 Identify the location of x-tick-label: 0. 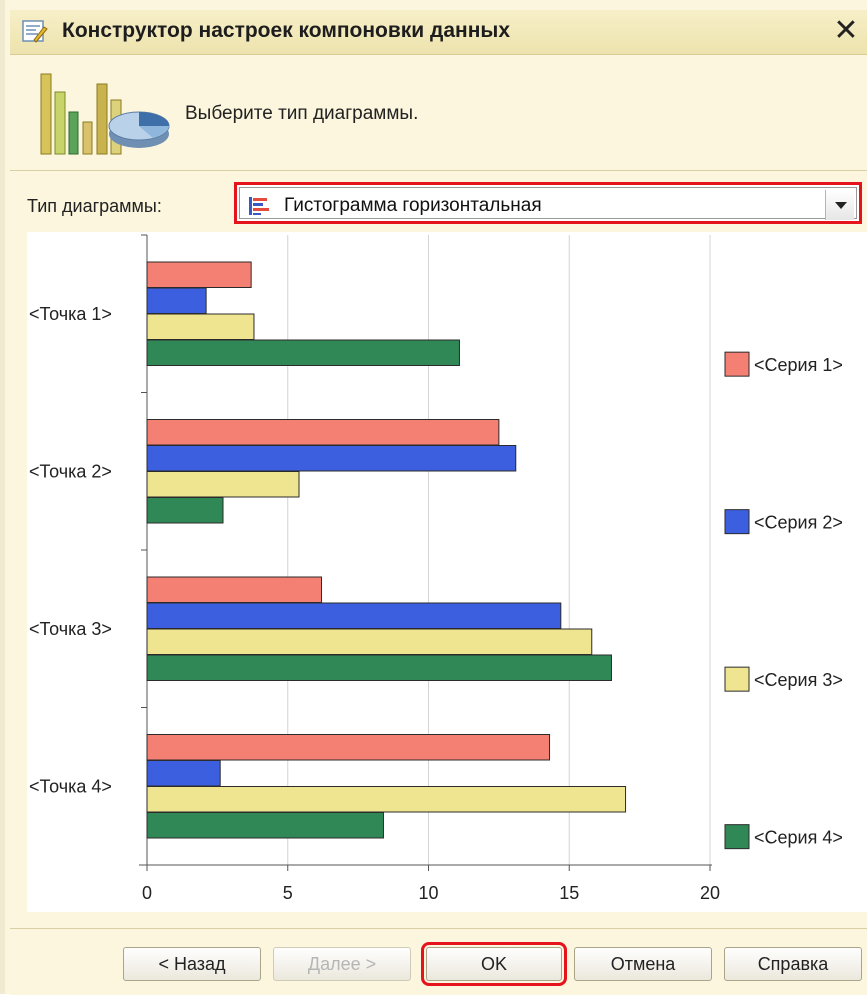
(147, 893).